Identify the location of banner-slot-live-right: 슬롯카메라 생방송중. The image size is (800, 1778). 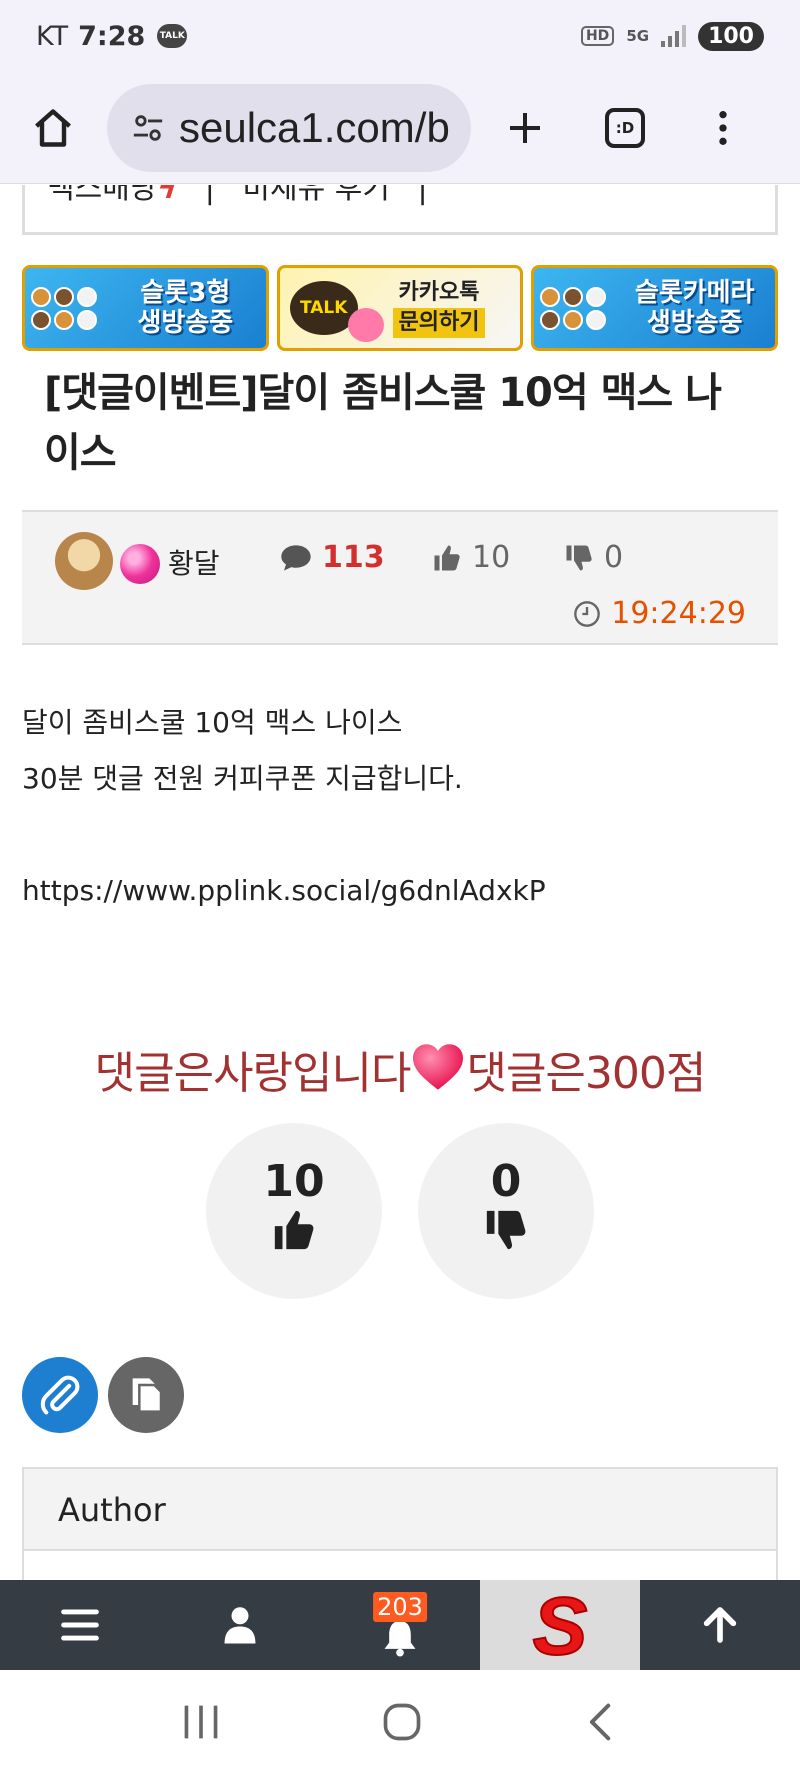
(655, 308).